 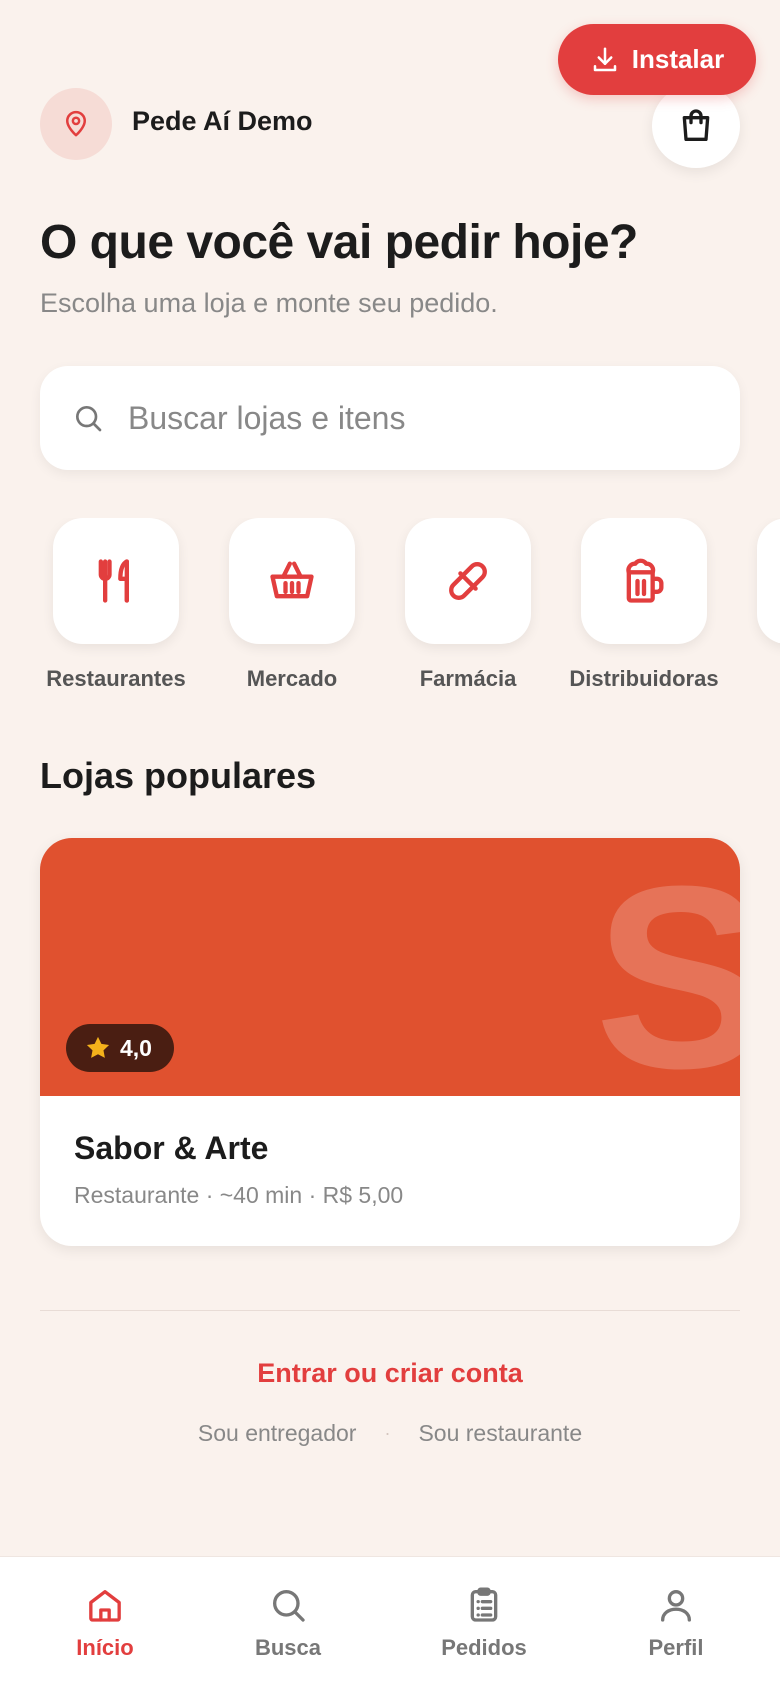 I want to click on install-button-label: Instalar, so click(x=678, y=59).